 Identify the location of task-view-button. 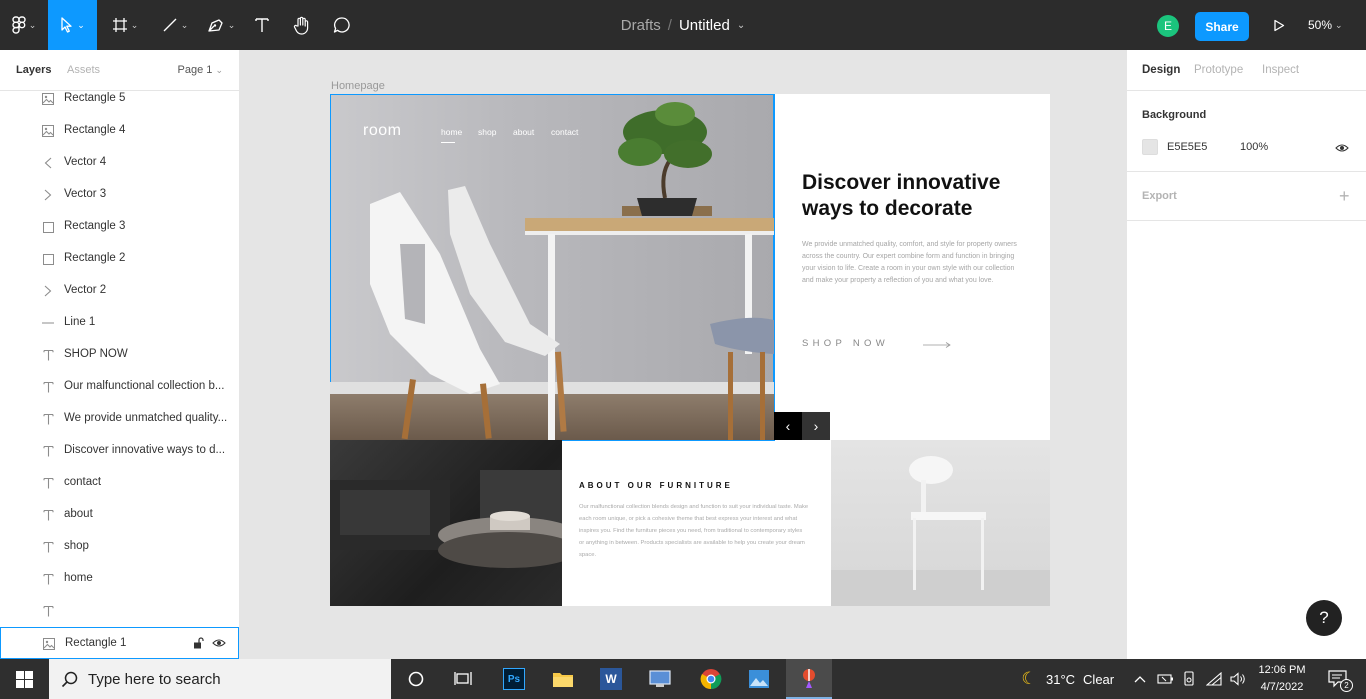
(463, 679).